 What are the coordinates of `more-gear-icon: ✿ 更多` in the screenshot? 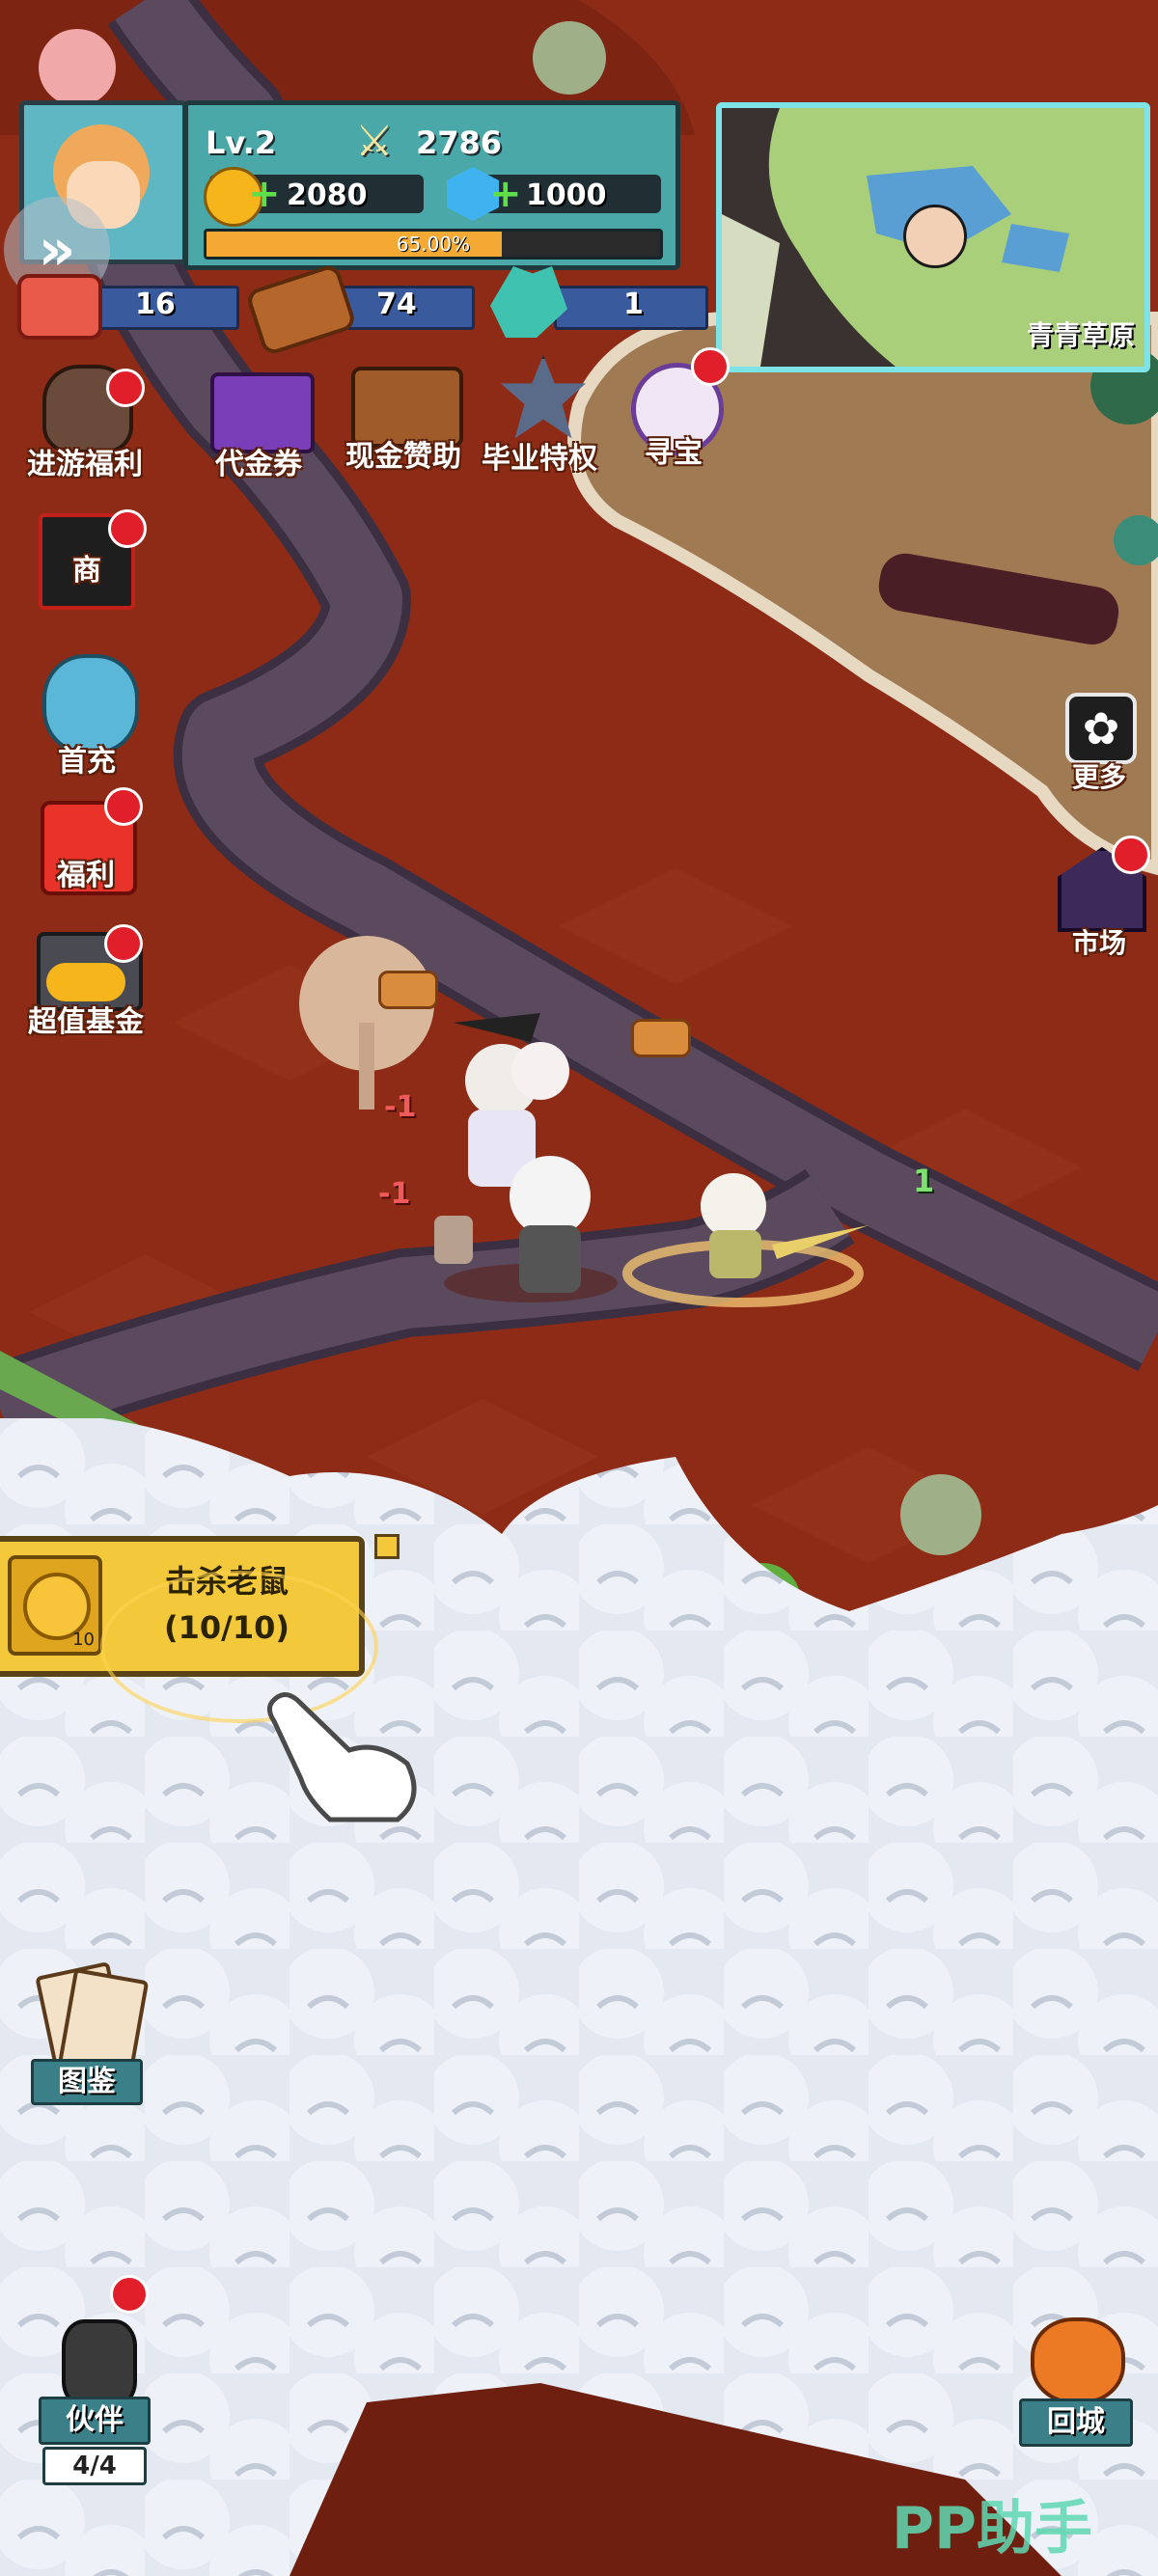 It's located at (1099, 743).